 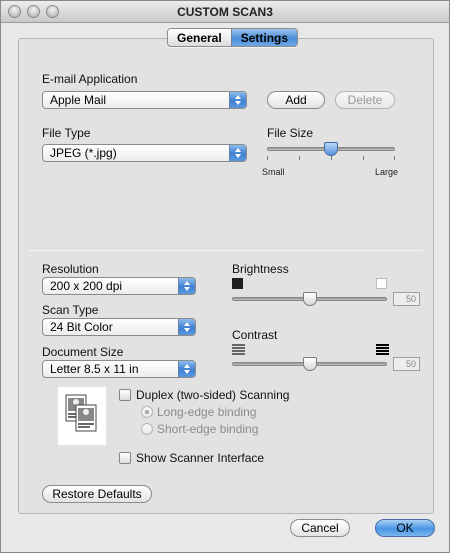 I want to click on cancel-button: Cancel, so click(x=320, y=528).